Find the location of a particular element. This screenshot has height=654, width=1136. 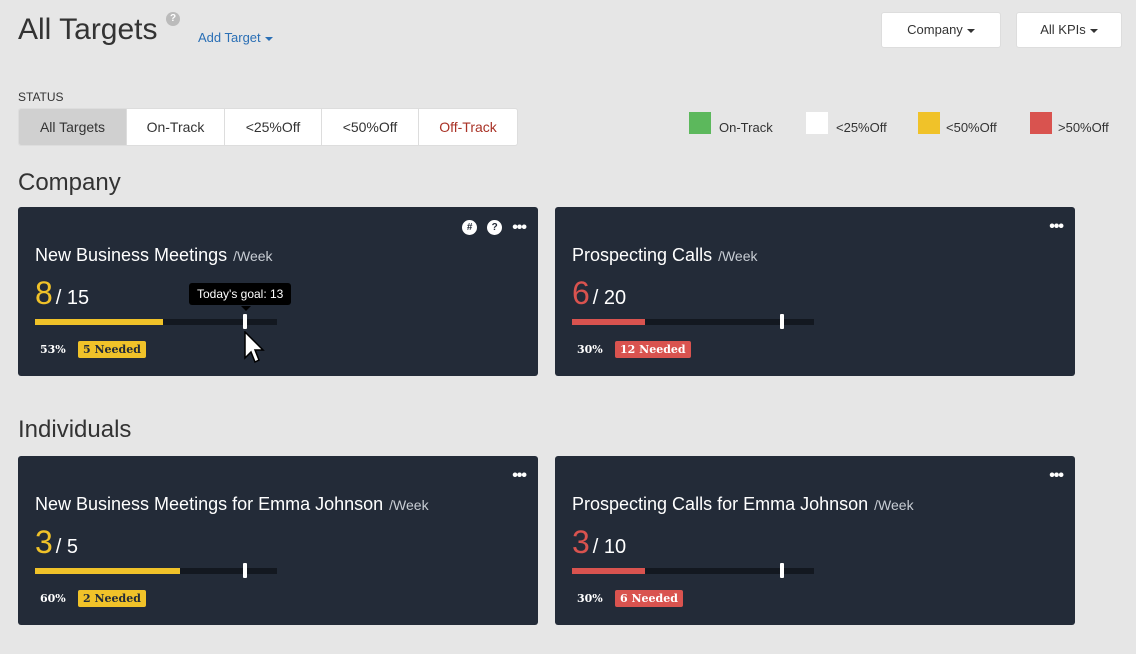

question-circle-icon: ? is located at coordinates (173, 19).